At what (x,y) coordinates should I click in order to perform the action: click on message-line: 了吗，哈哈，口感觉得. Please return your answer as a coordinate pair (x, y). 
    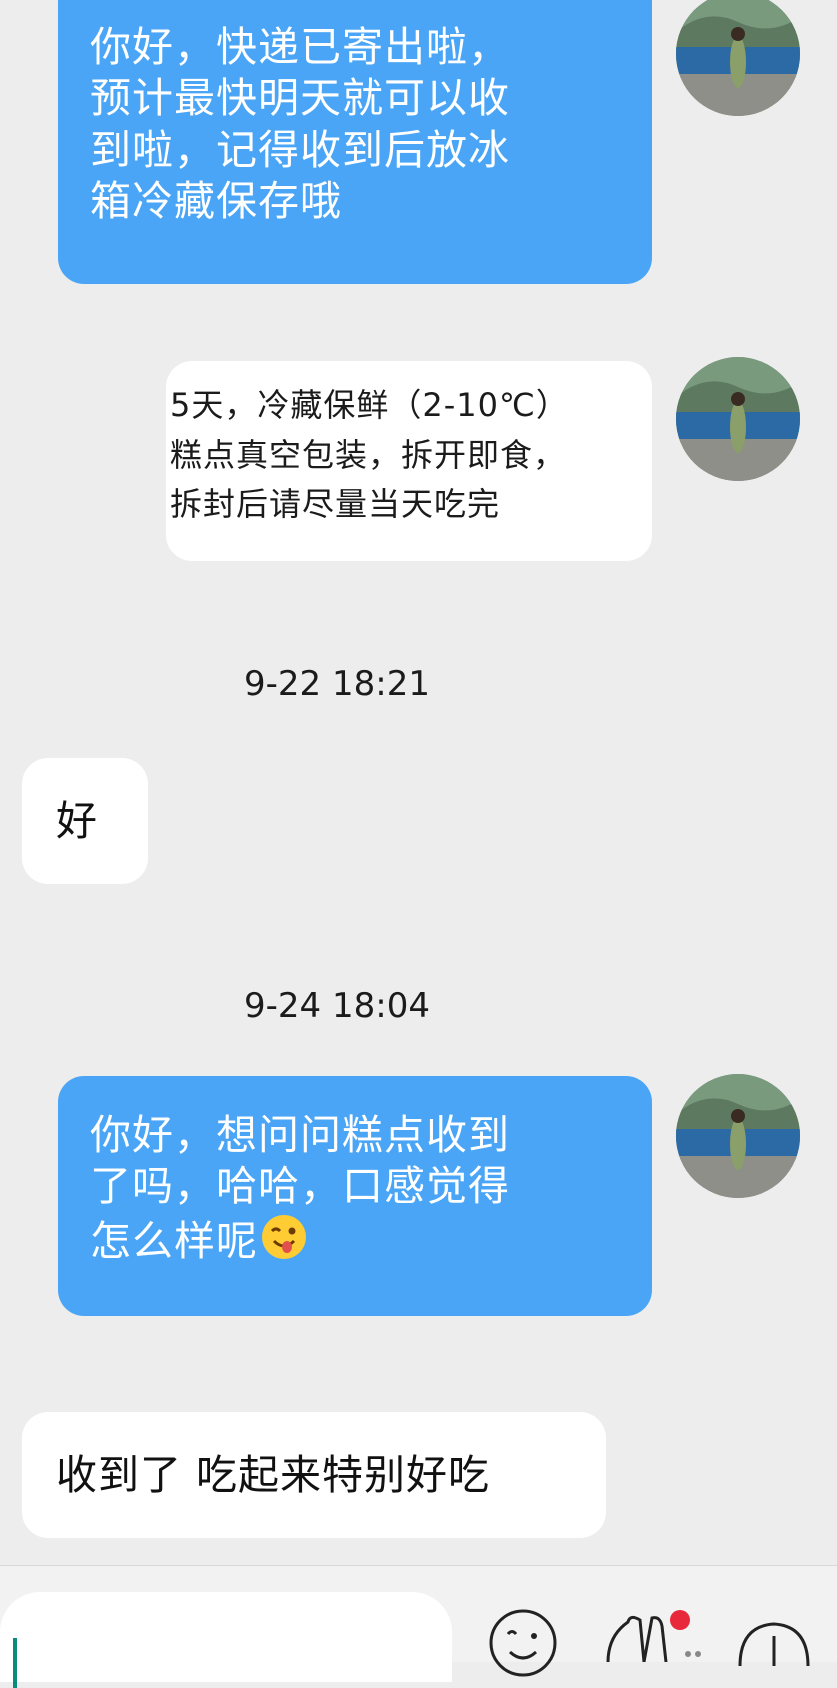
    Looking at the image, I should click on (300, 1186).